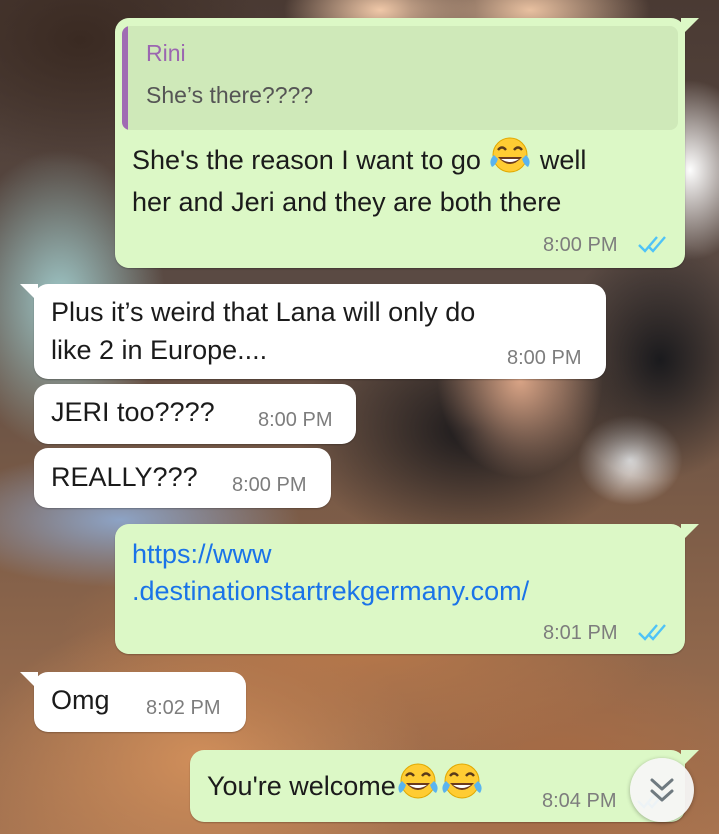 The width and height of the screenshot is (719, 834). I want to click on message-bubble-incoming: JERI too???? 8:00 PM, so click(195, 414).